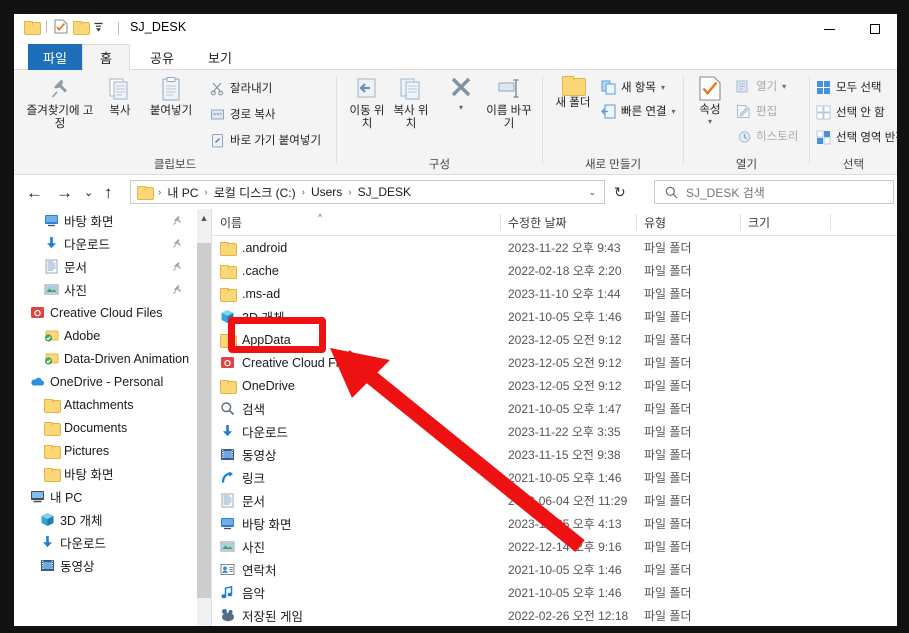  Describe the element at coordinates (509, 103) in the screenshot. I see `rename-button: 이름 바꾸기` at that location.